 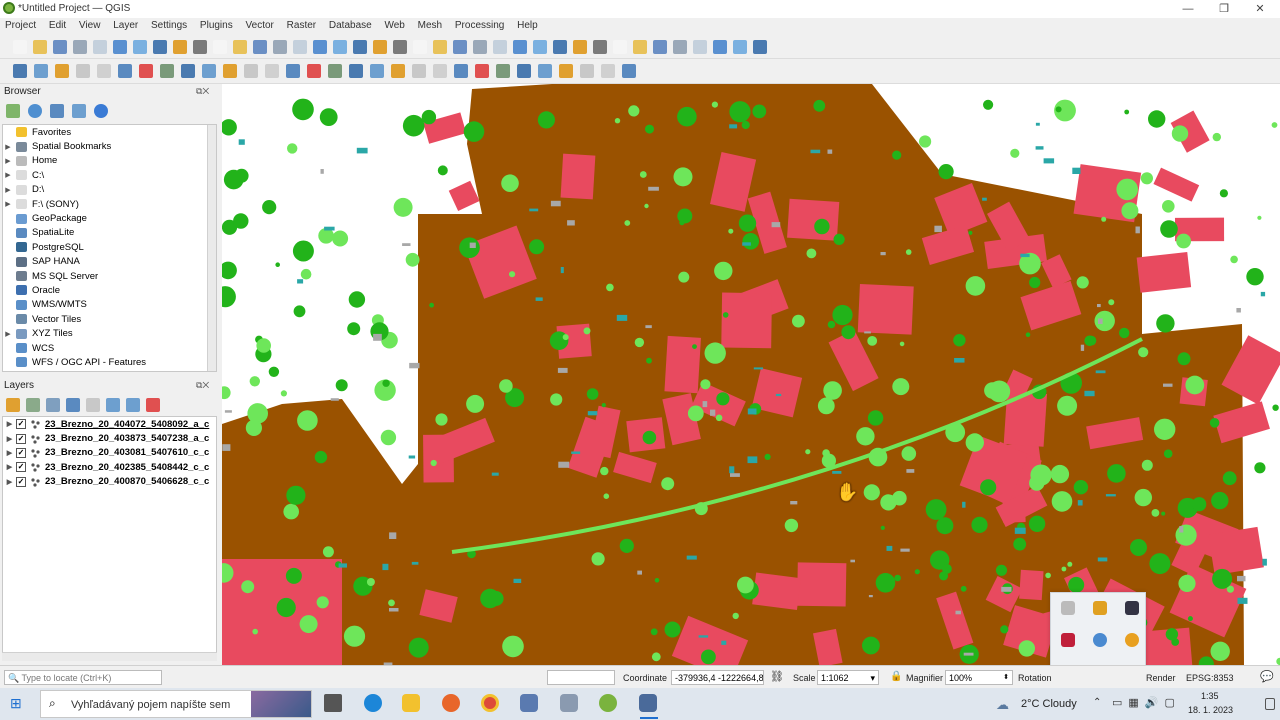 I want to click on collapse-all-icon, so click(x=79, y=111).